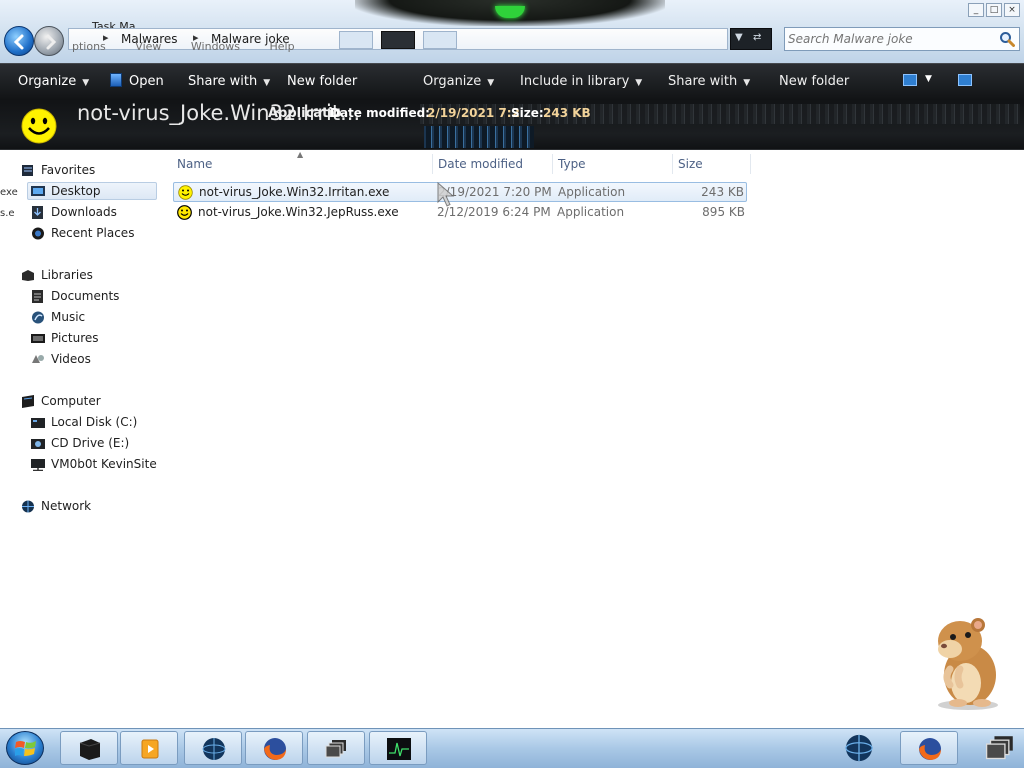 Image resolution: width=1024 pixels, height=768 pixels. What do you see at coordinates (723, 212) in the screenshot?
I see `file-size: 895 KB` at bounding box center [723, 212].